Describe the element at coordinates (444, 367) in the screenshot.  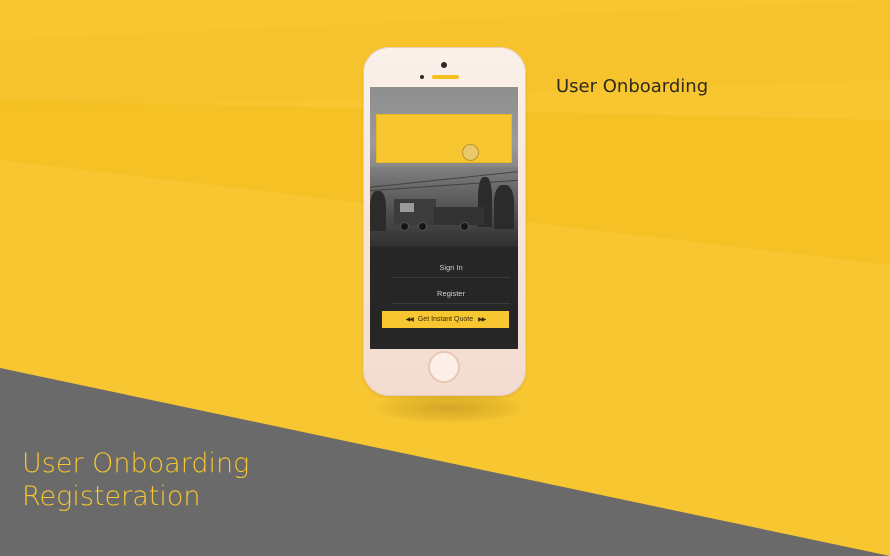
I see `home-button` at that location.